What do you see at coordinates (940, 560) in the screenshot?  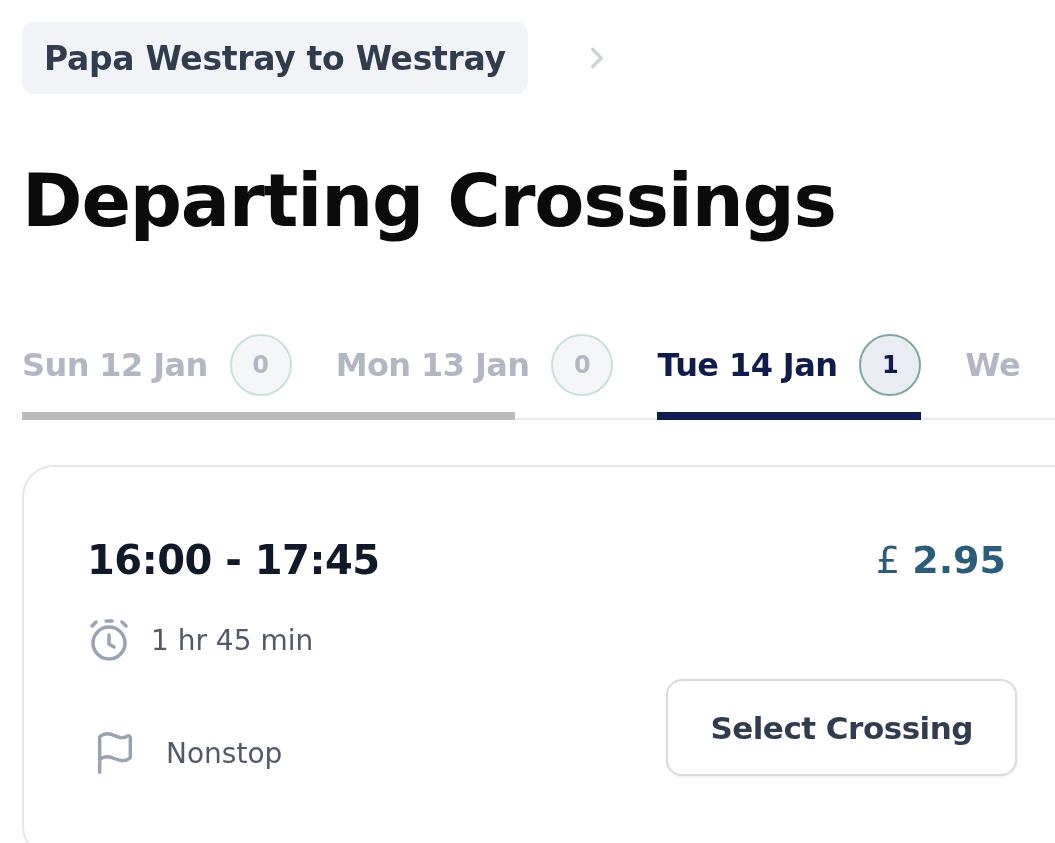 I see `price-text: £ 2.95` at bounding box center [940, 560].